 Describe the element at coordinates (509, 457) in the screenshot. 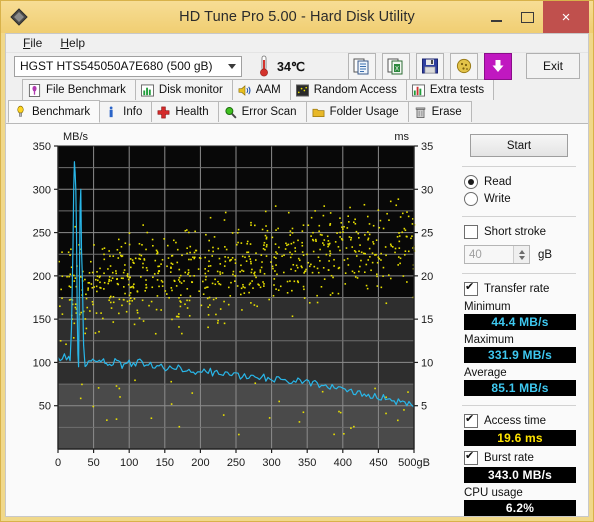

I see `burst-rate-label: Burst rate` at that location.